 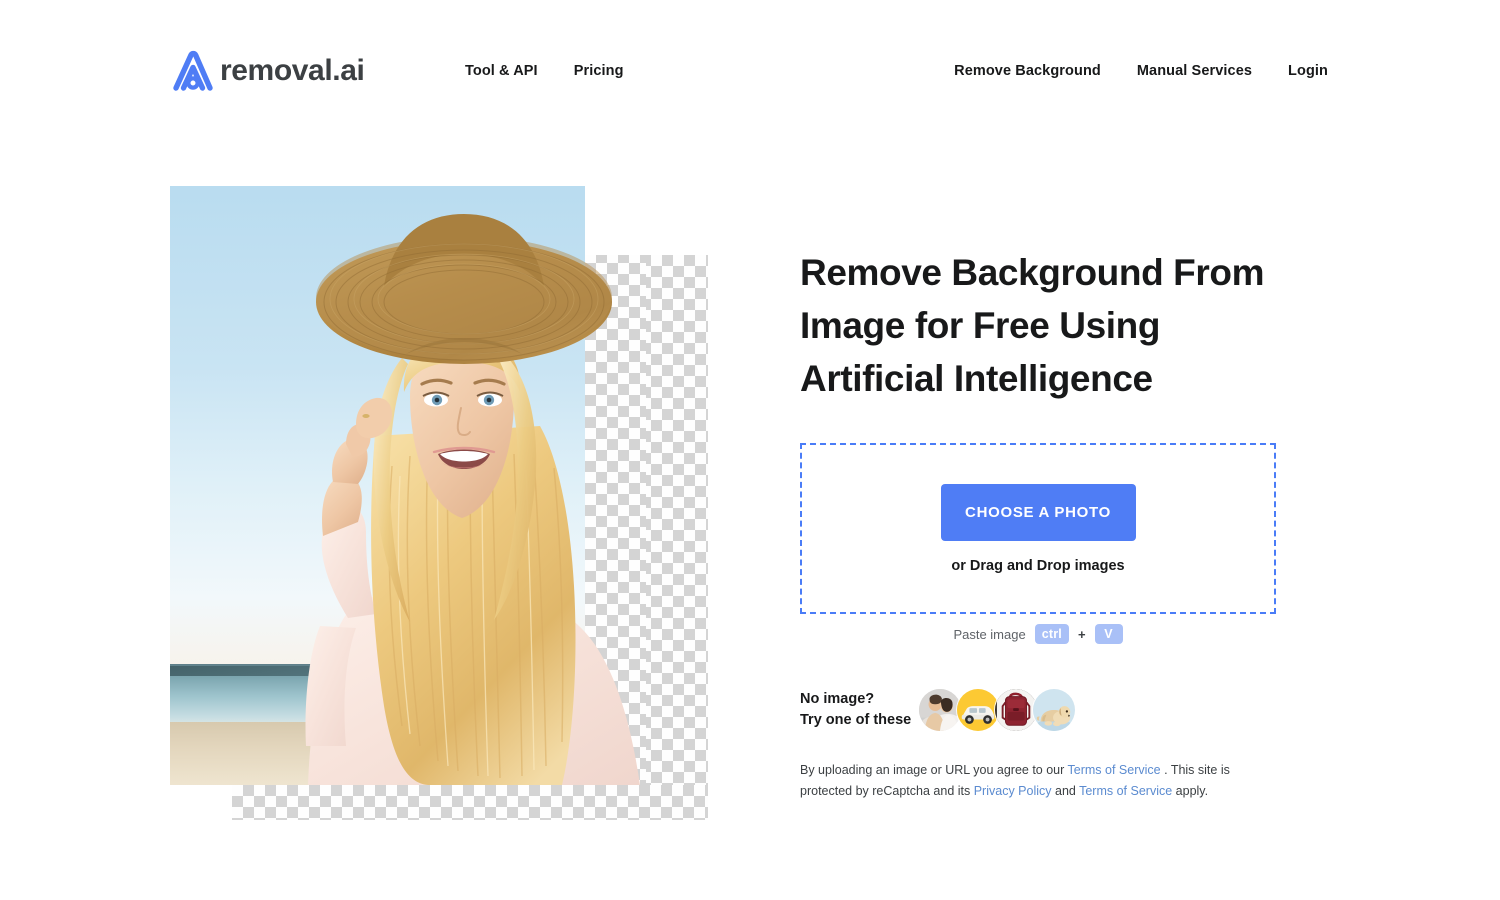 What do you see at coordinates (997, 710) in the screenshot?
I see `sample-thumbnails` at bounding box center [997, 710].